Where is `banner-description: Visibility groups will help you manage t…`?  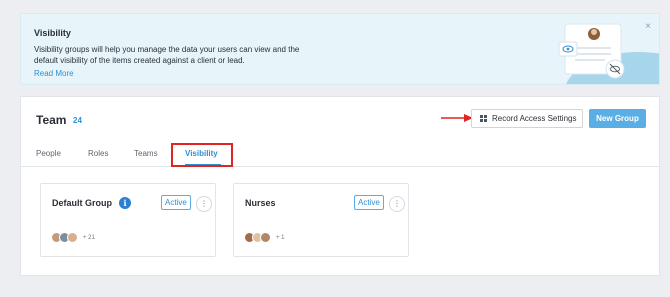
banner-description: Visibility groups will help you manage t… is located at coordinates (167, 55).